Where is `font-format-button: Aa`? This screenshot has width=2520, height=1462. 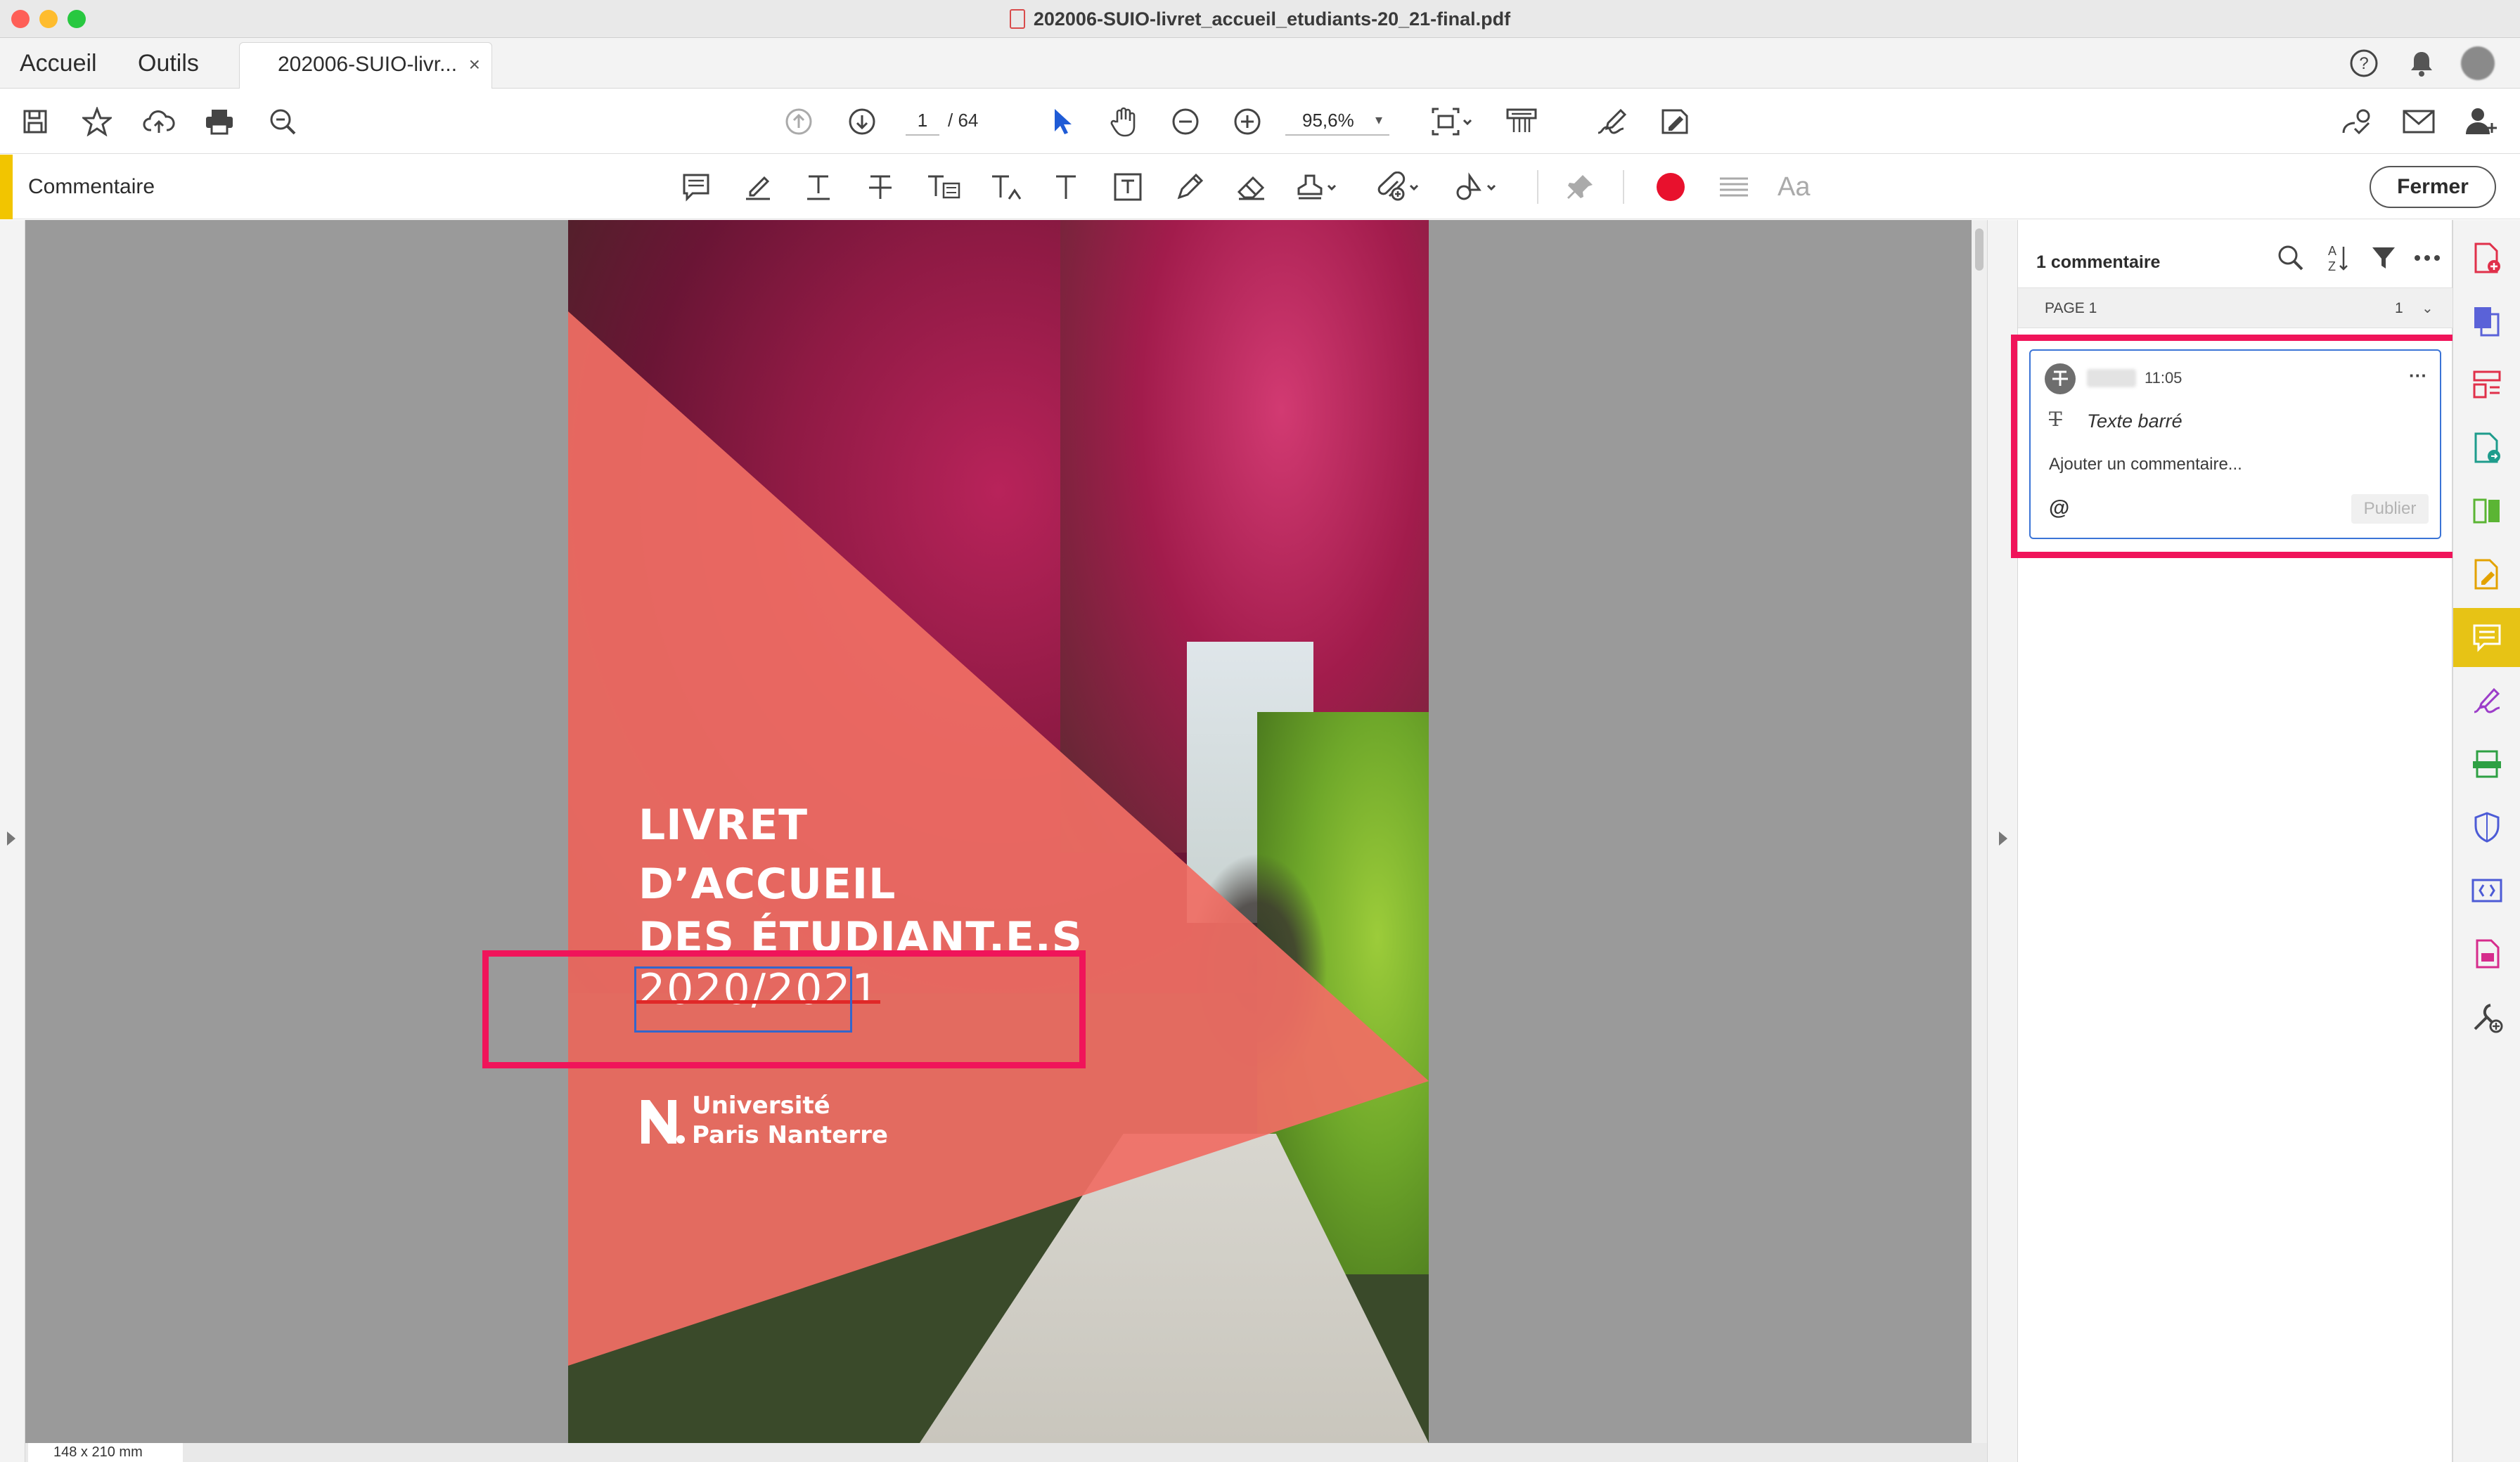
font-format-button: Aa is located at coordinates (1794, 187).